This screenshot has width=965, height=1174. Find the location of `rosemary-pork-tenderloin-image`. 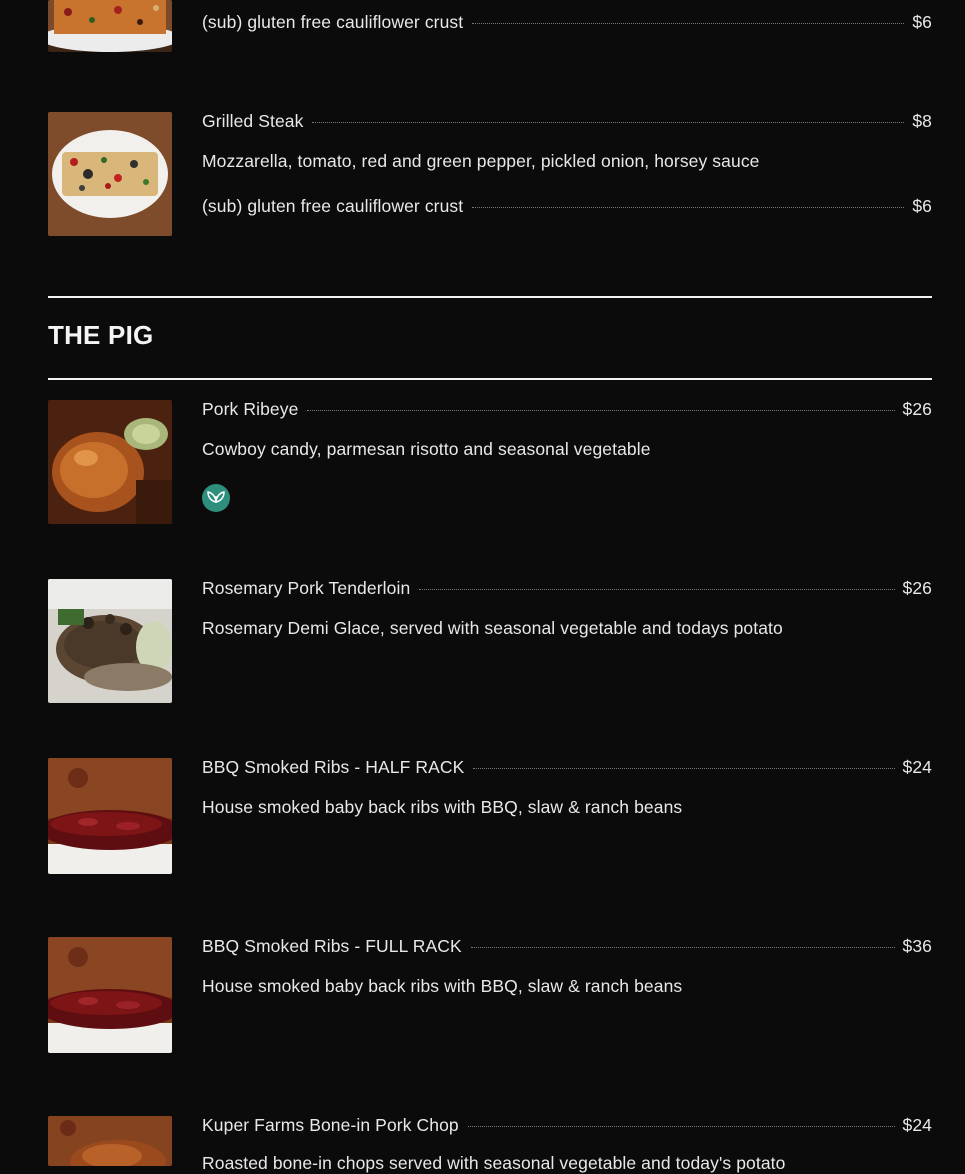

rosemary-pork-tenderloin-image is located at coordinates (110, 641).